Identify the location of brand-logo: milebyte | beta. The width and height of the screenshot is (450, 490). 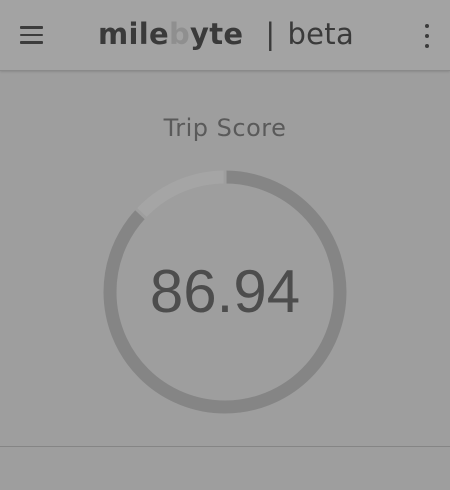
(226, 34).